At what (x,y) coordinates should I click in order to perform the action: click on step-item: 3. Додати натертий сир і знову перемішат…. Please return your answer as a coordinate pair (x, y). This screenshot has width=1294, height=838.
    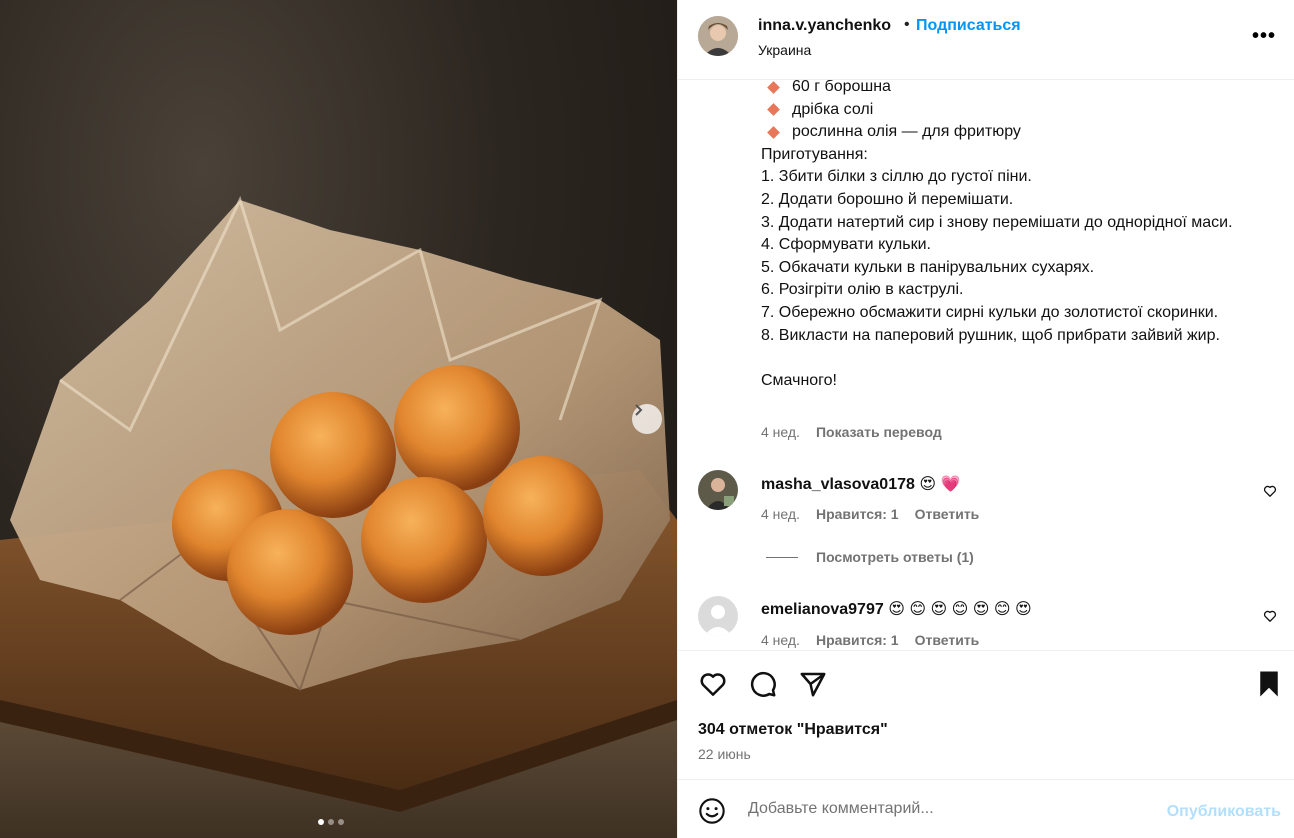
    Looking at the image, I should click on (997, 222).